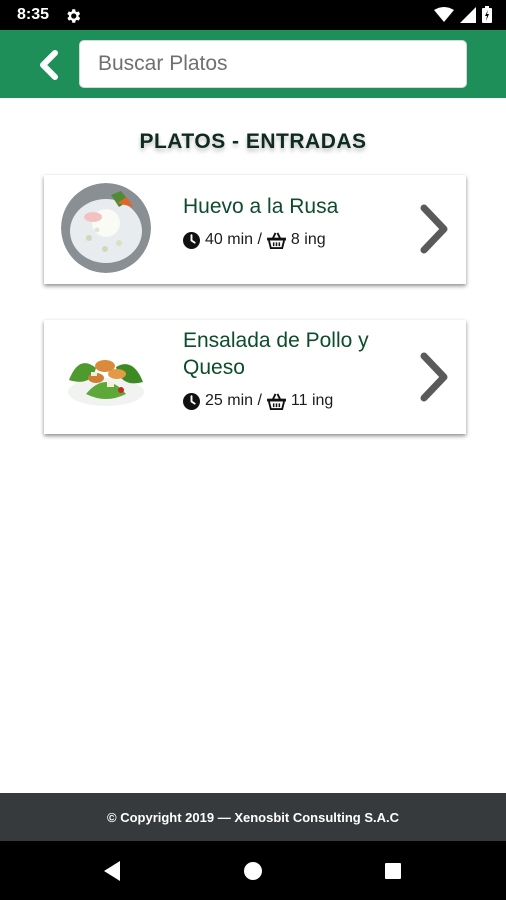  I want to click on dish-meta: 40 min / 8 ing, so click(254, 240).